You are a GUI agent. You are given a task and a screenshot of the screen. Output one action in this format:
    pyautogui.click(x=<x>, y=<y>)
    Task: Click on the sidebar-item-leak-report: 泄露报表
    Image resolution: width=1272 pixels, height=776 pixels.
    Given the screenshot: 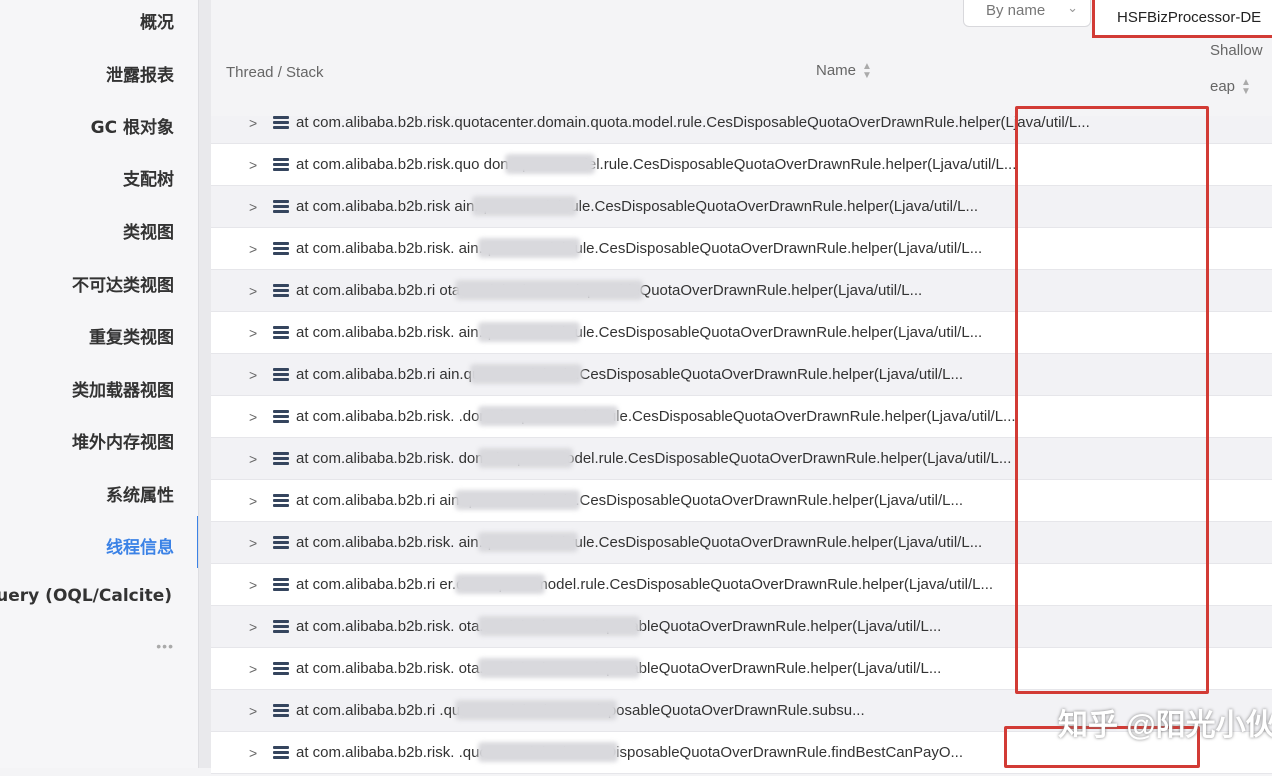 What is the action you would take?
    pyautogui.click(x=140, y=73)
    